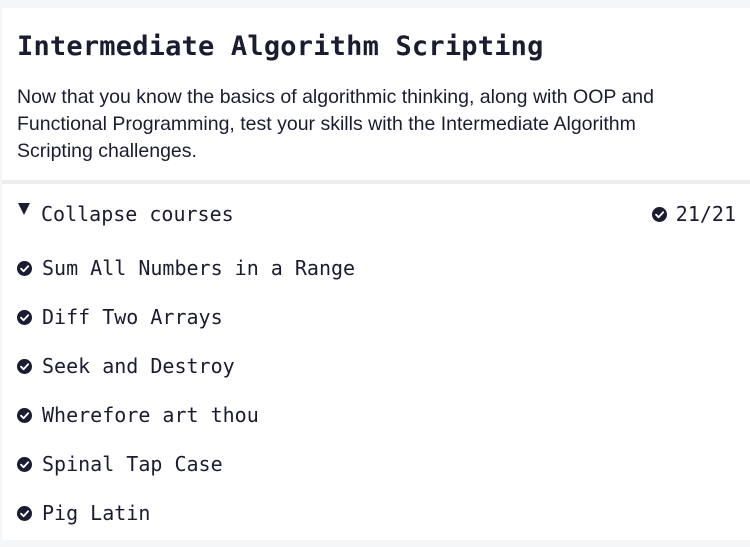 This screenshot has width=750, height=547. I want to click on lesson-link: Wherefore art thou, so click(150, 415).